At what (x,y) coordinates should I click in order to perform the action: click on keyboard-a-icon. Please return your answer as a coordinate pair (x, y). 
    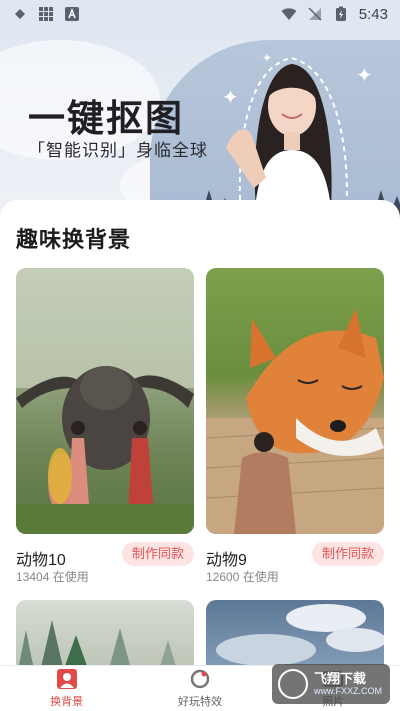
    Looking at the image, I should click on (72, 14).